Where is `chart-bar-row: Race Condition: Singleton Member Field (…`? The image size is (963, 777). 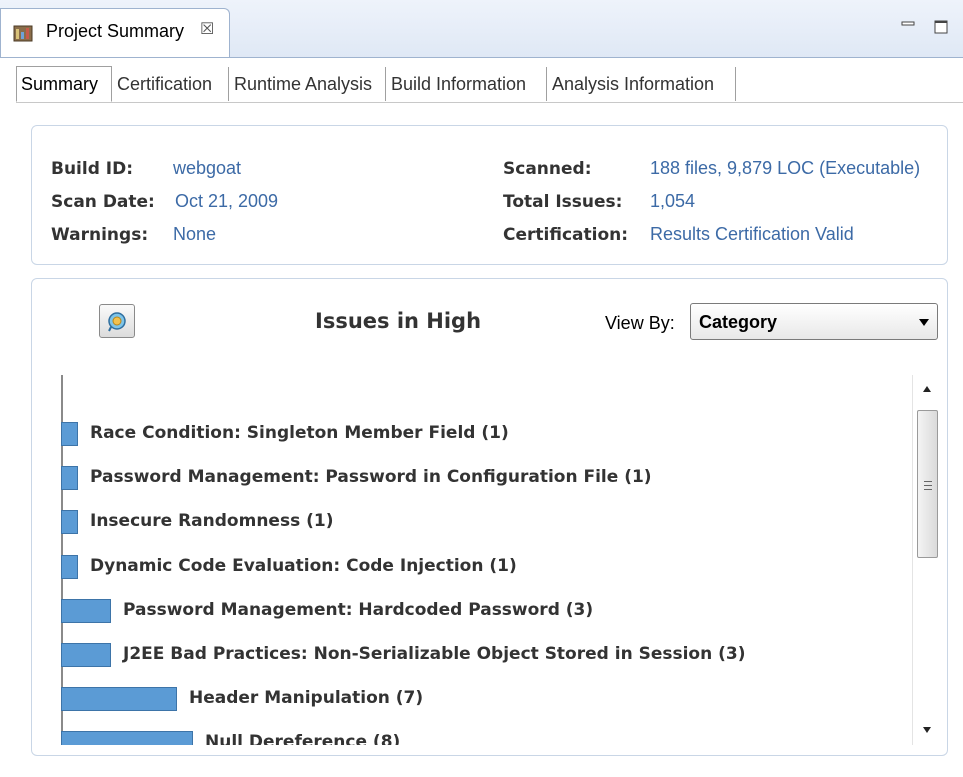
chart-bar-row: Race Condition: Singleton Member Field (… is located at coordinates (482, 434).